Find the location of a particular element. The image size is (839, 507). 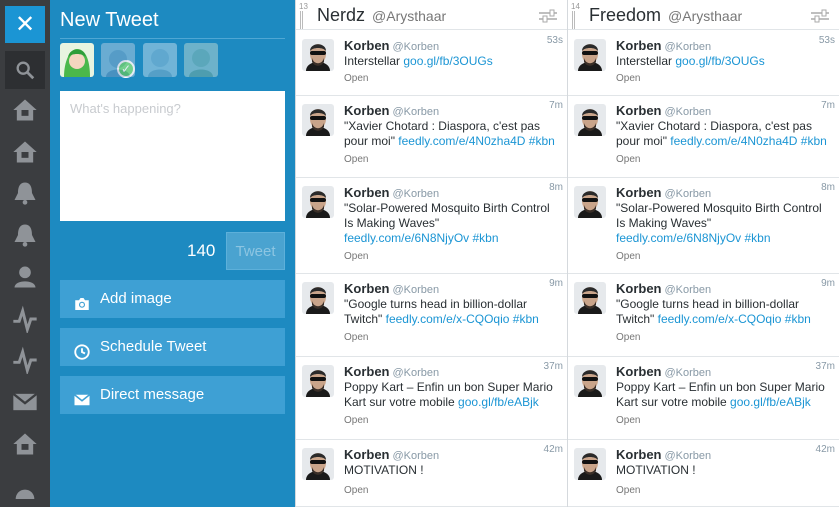

send-tweet-button: Tweet is located at coordinates (255, 251).